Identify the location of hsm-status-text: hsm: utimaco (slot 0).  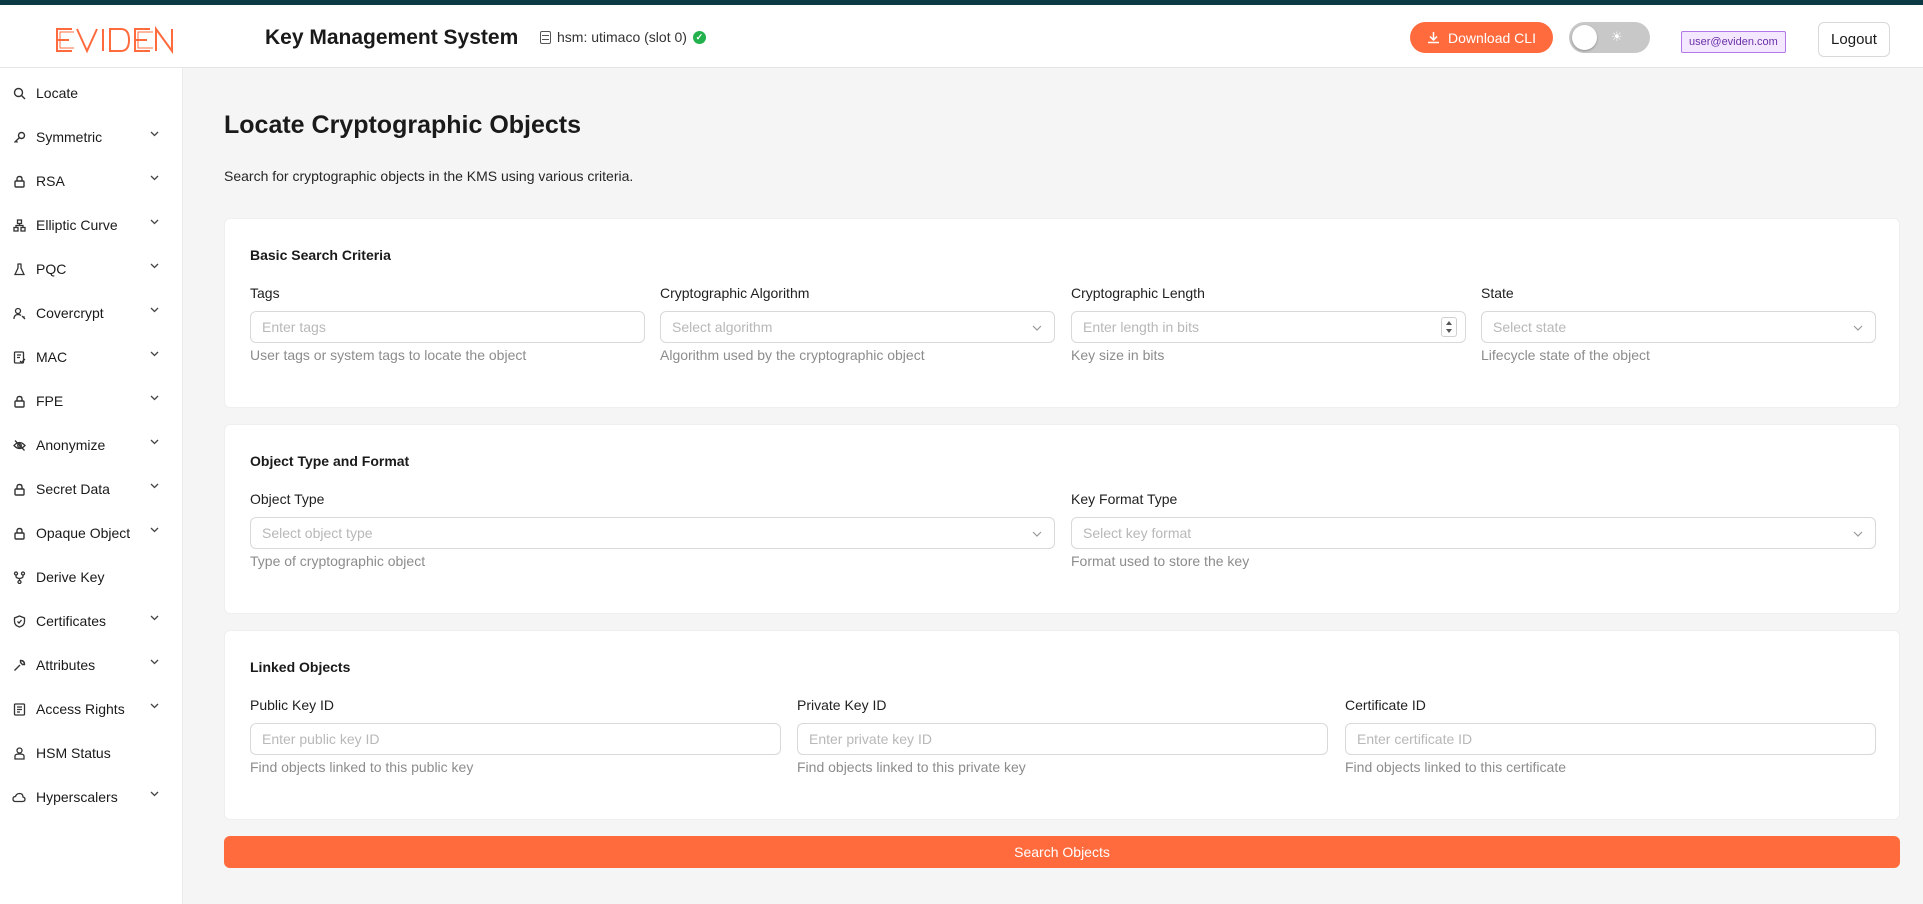
(622, 37).